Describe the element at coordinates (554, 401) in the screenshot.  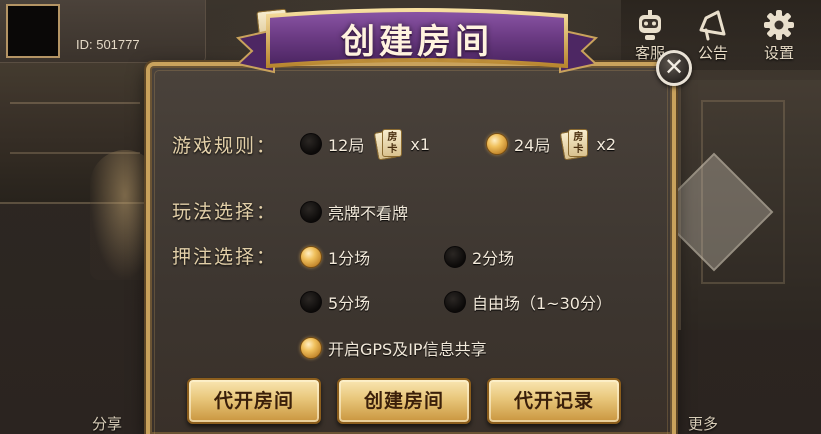
I see `proxy-records-button: 代开记录` at that location.